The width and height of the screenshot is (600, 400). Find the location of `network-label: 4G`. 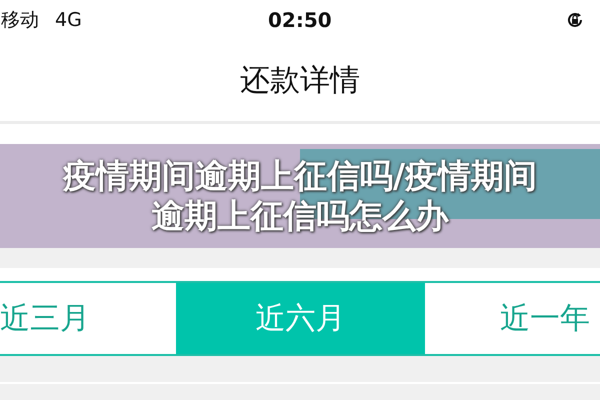

network-label: 4G is located at coordinates (68, 20).